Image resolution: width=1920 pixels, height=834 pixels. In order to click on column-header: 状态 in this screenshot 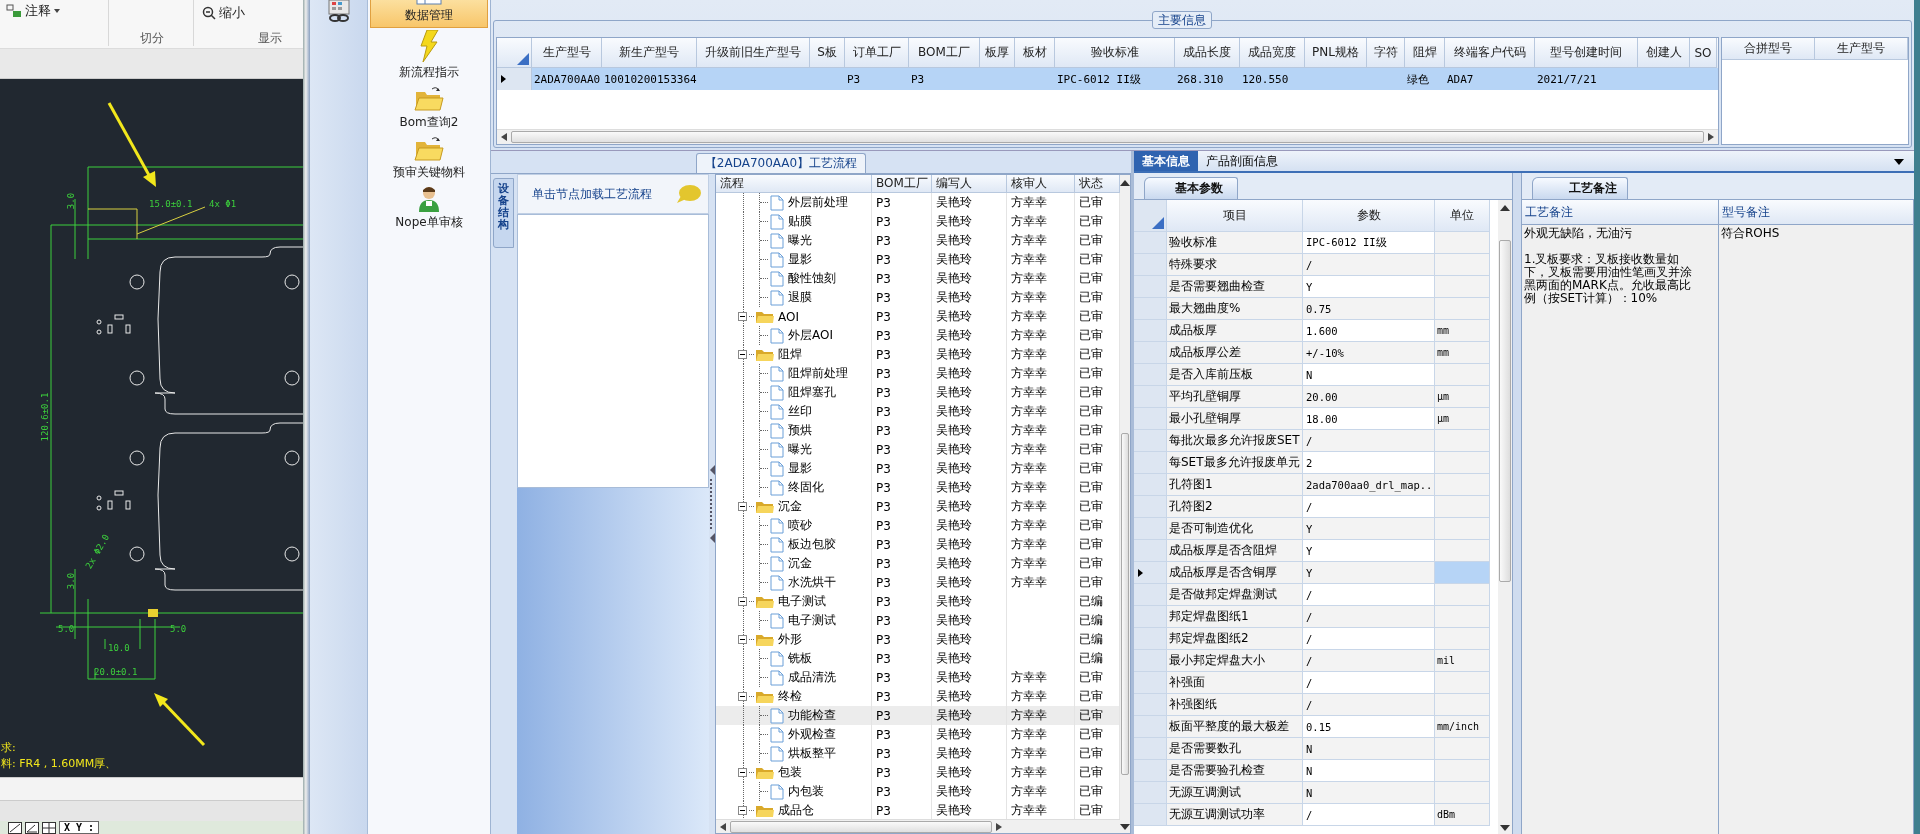, I will do `click(1097, 184)`.